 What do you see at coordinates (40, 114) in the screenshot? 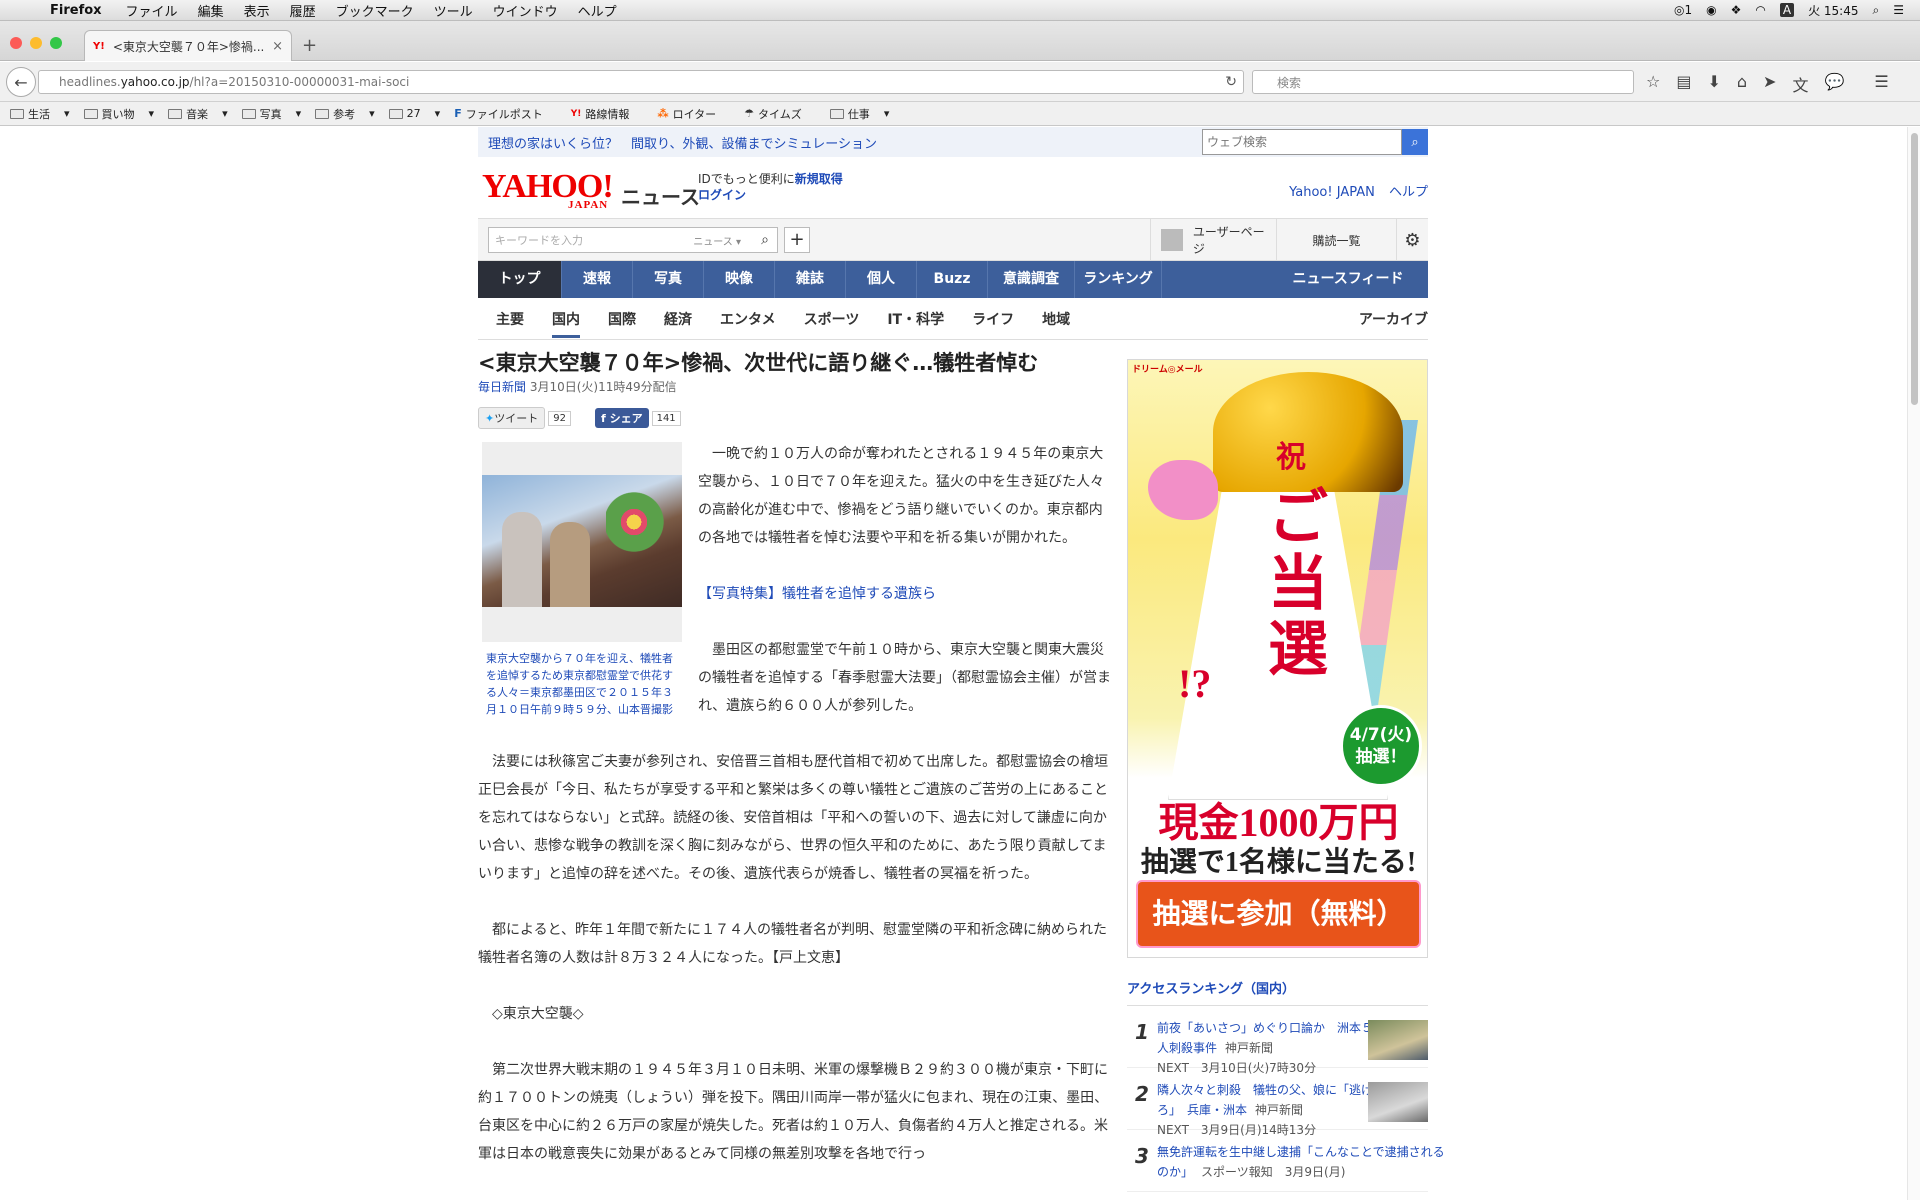
I see `bookmark-folder: 生活 ▾` at bounding box center [40, 114].